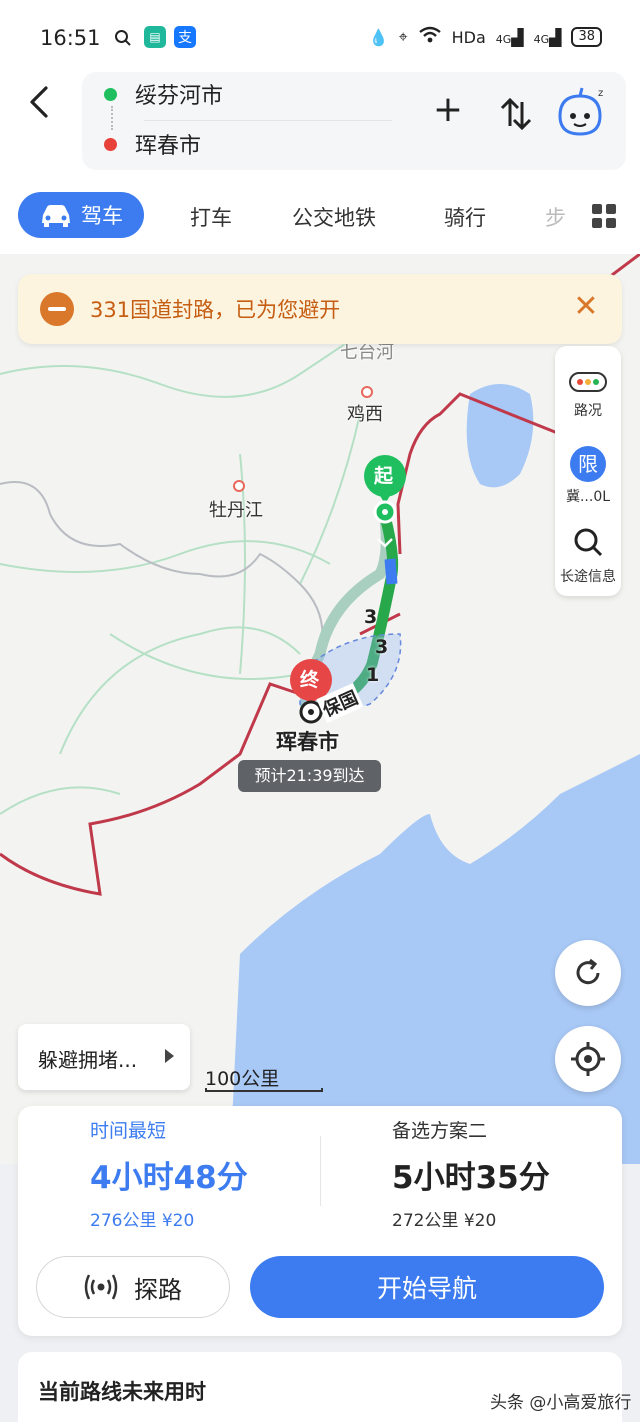 This screenshot has width=640, height=1422. I want to click on network-type: HDa, so click(468, 37).